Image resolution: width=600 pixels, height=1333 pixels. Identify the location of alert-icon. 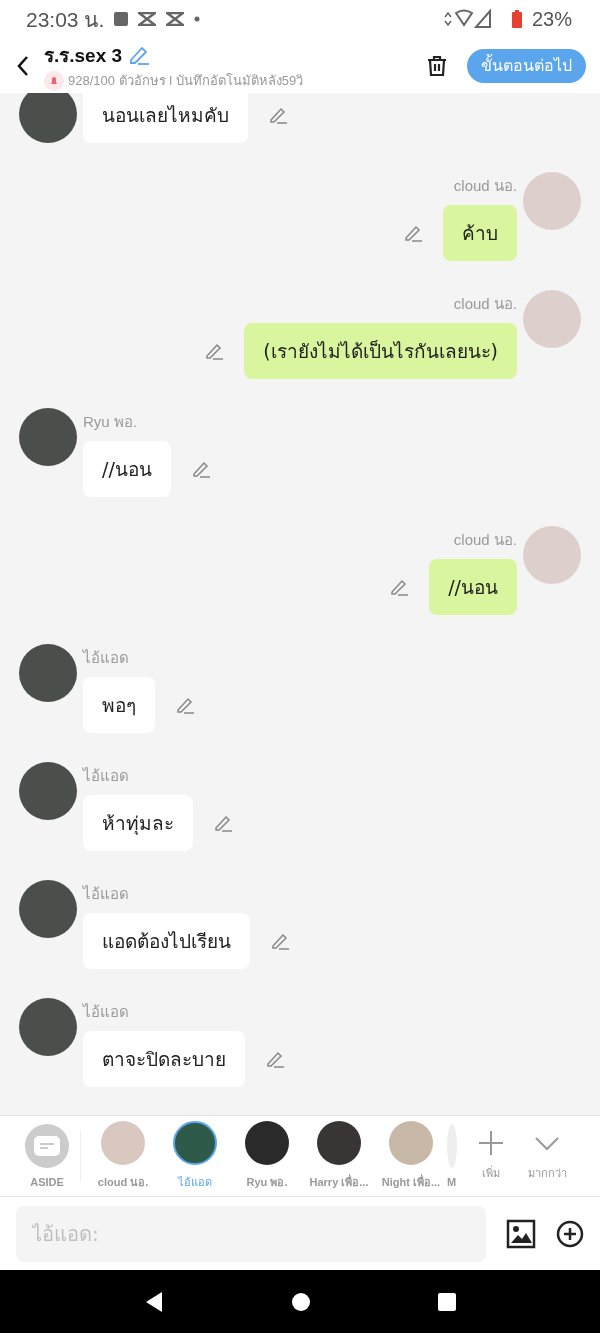
(54, 80).